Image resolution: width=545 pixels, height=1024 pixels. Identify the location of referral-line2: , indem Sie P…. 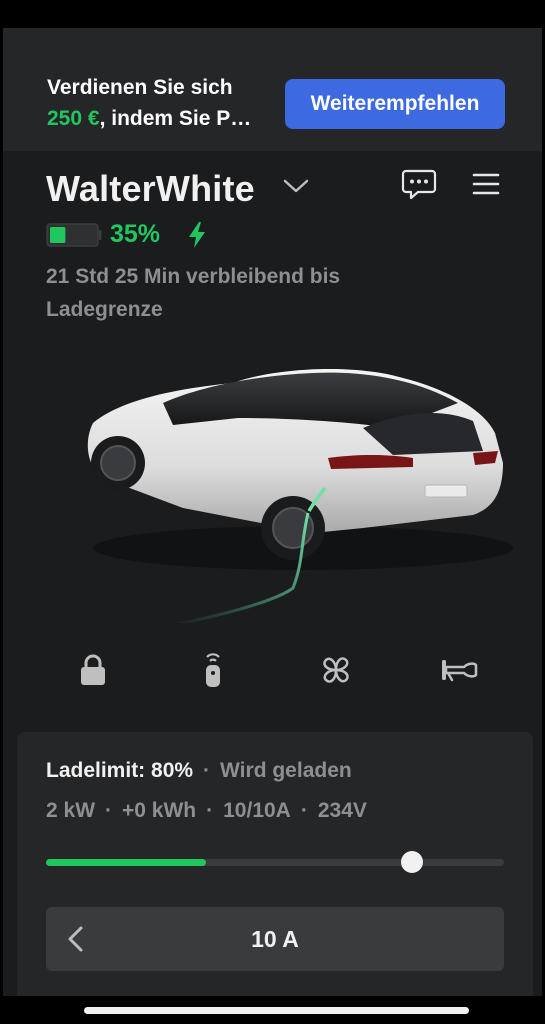
(175, 118).